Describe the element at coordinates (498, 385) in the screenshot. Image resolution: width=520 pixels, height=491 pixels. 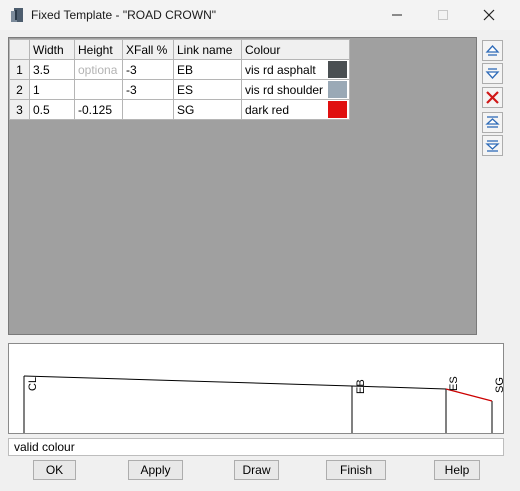
I see `sg-label: SG` at that location.